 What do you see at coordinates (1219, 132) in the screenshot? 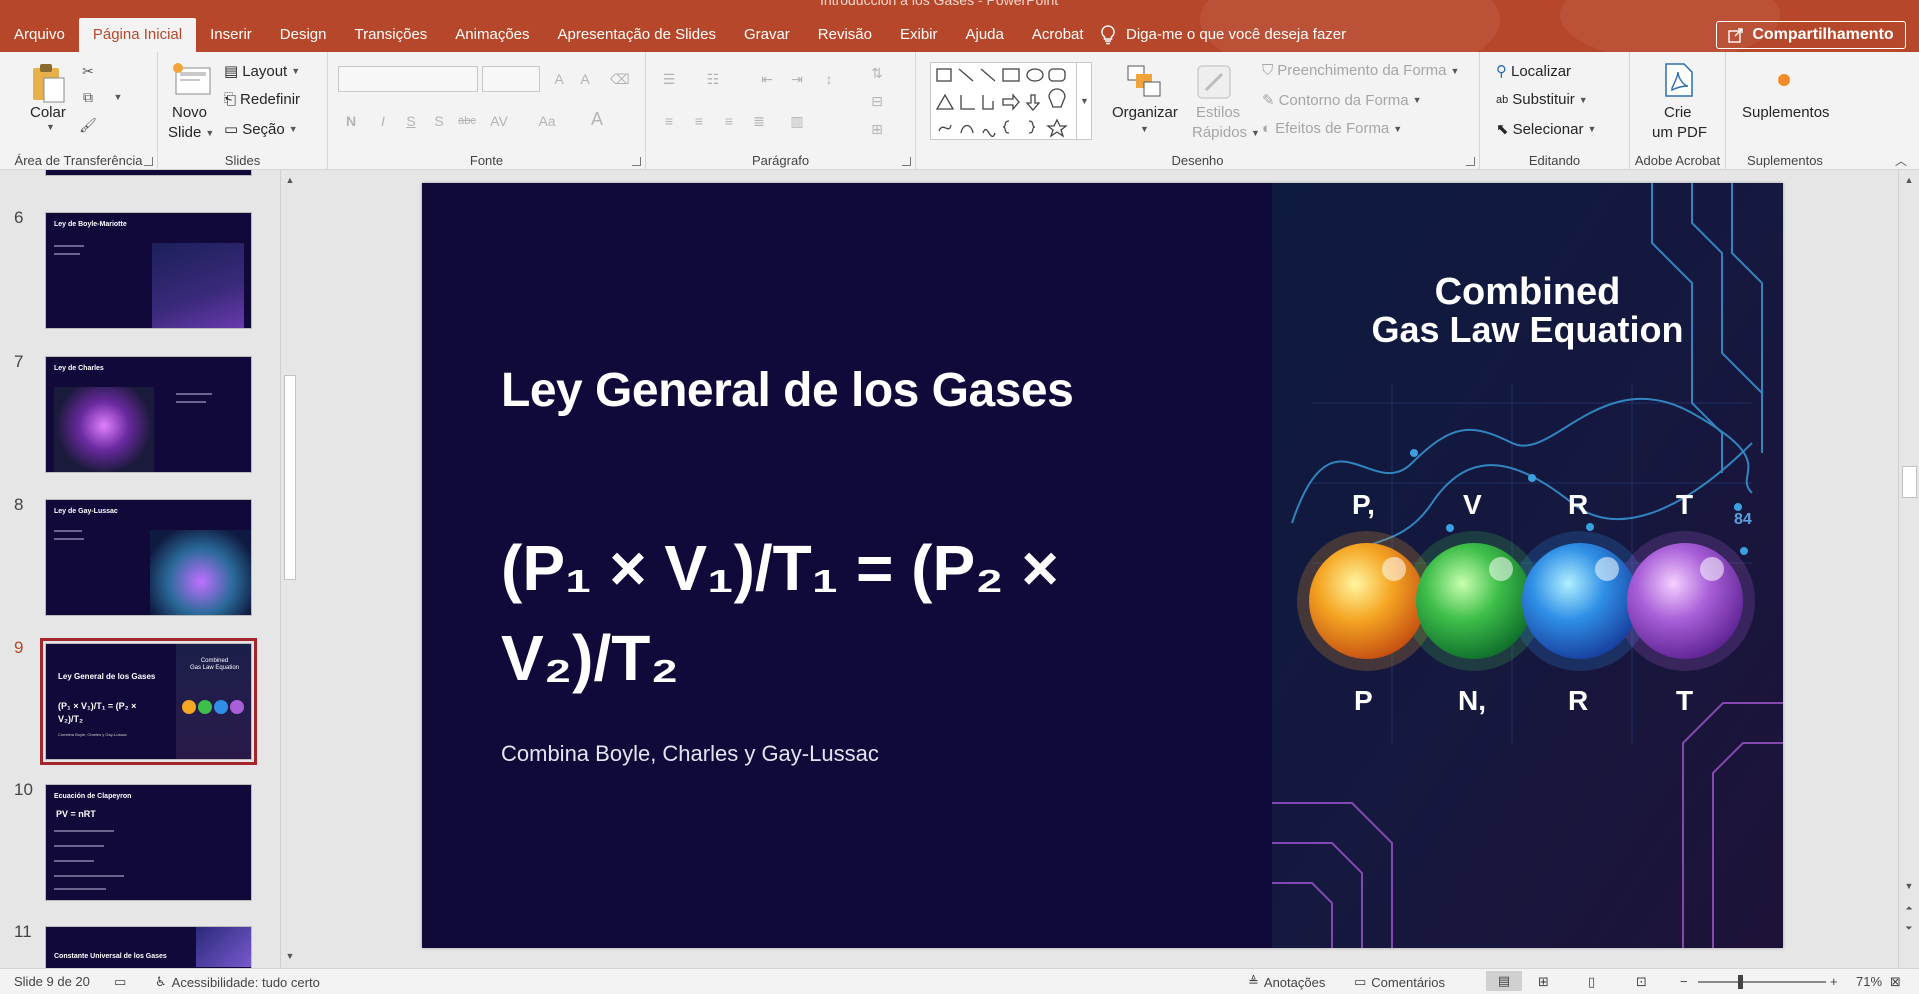
I see `quick-styles-label-2: Rápidos` at bounding box center [1219, 132].